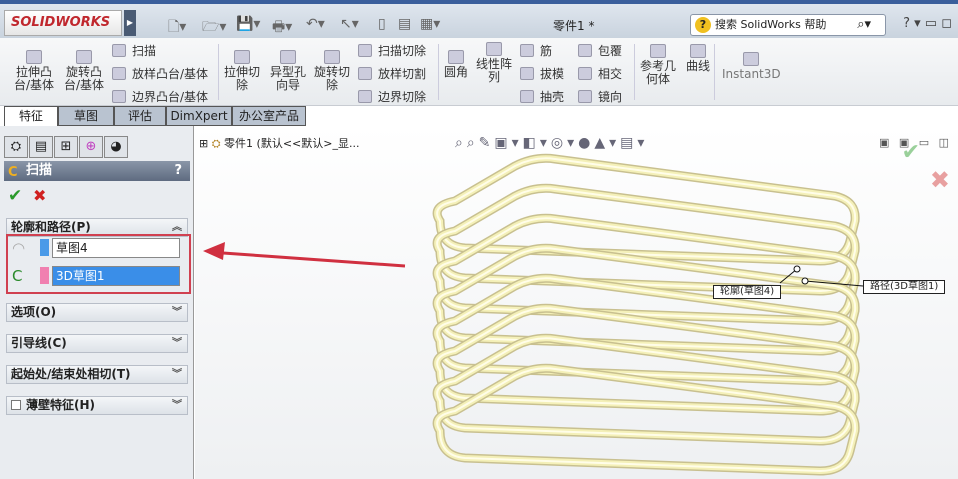  What do you see at coordinates (16, 405) in the screenshot?
I see `thin-feature-checkbox` at bounding box center [16, 405].